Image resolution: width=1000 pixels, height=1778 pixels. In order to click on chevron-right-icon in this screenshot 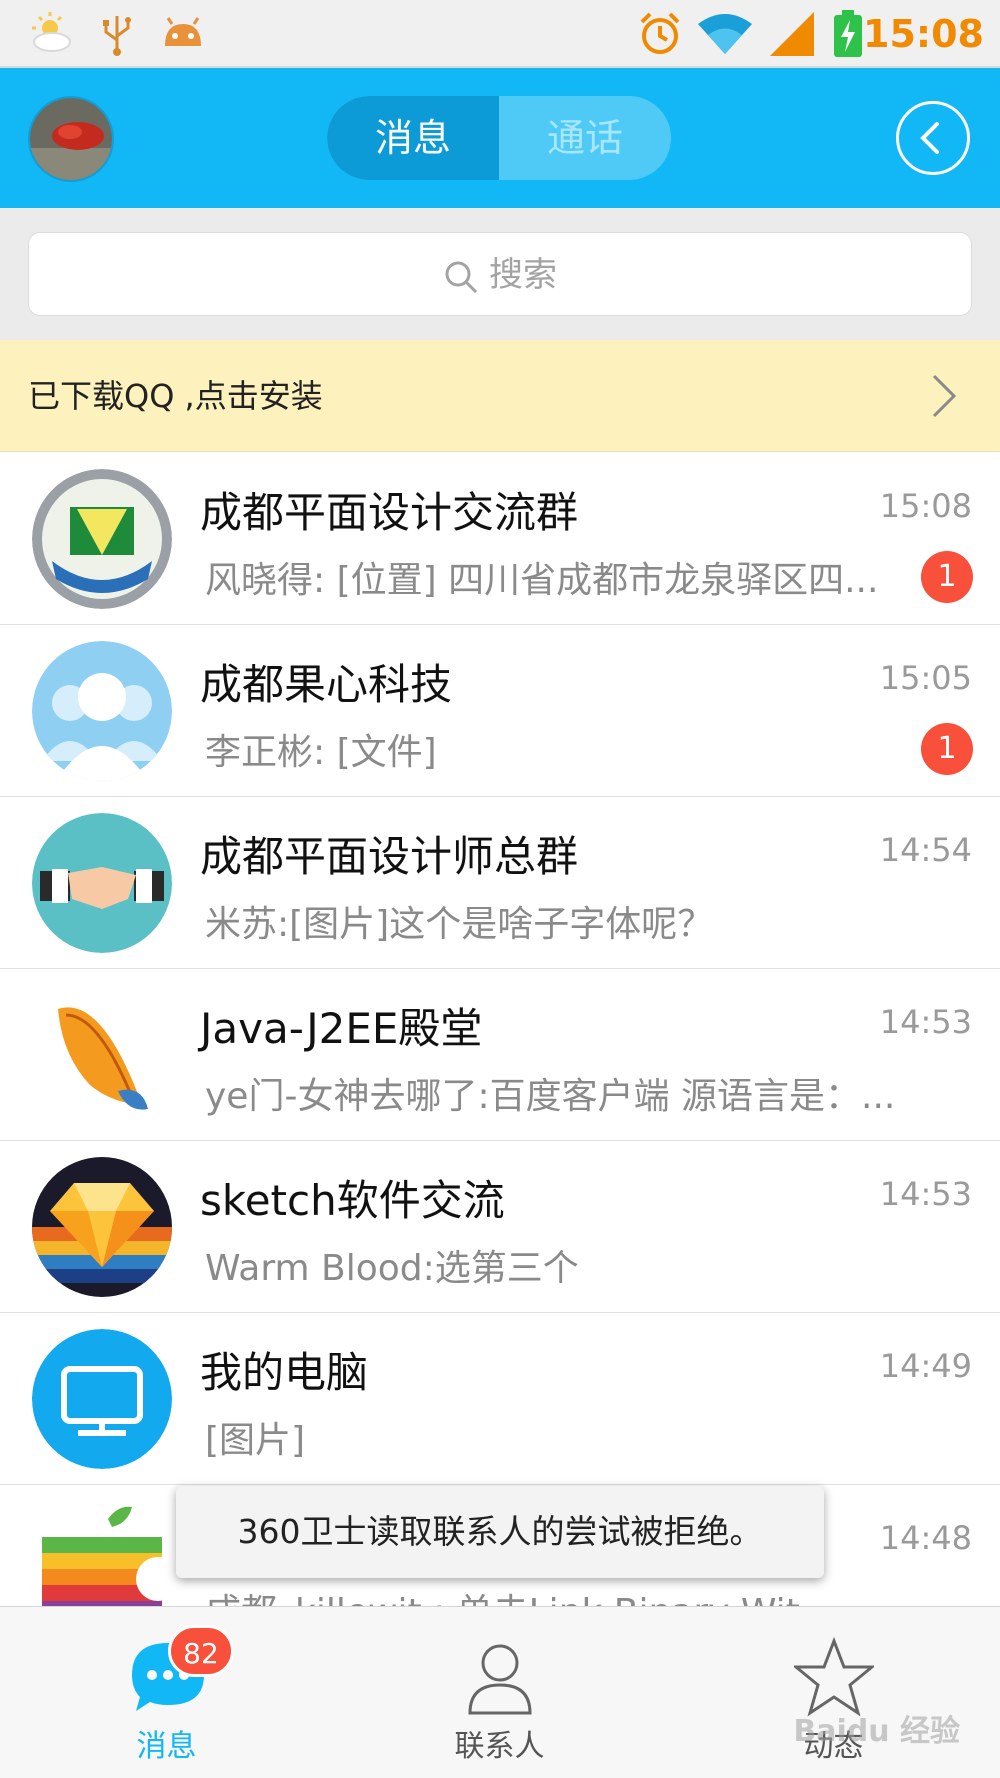, I will do `click(944, 396)`.